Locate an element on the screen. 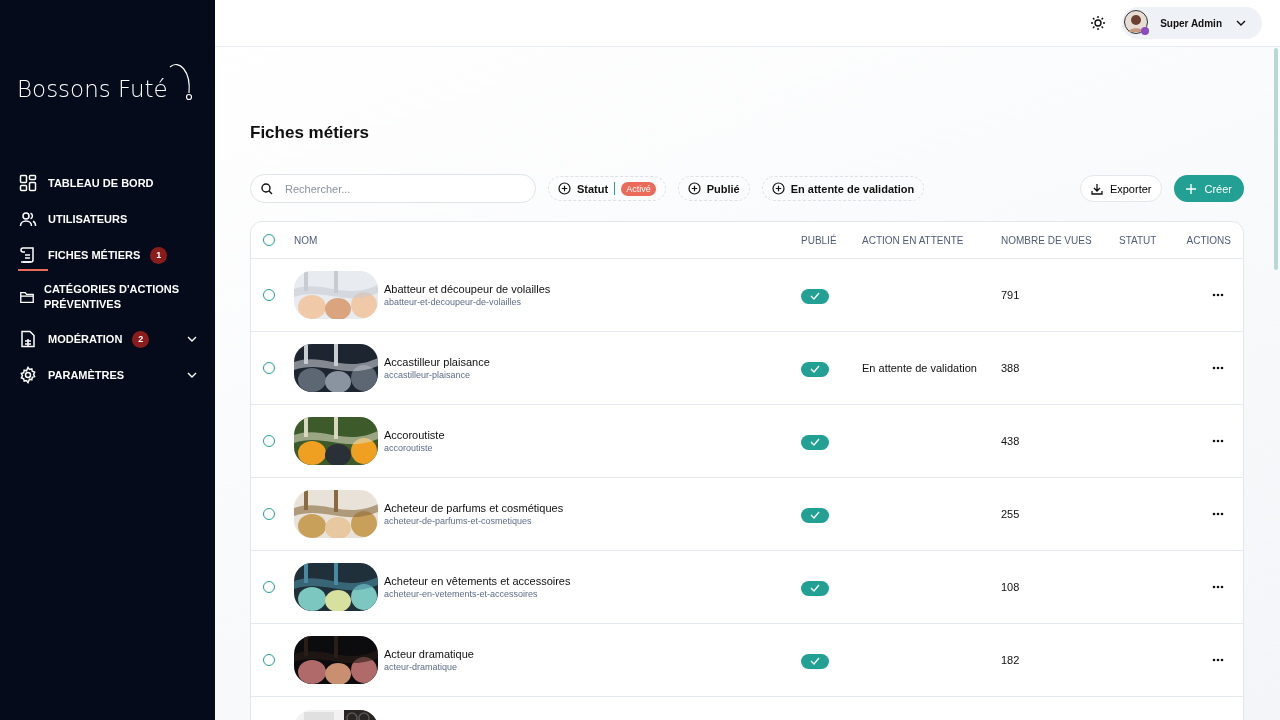 The width and height of the screenshot is (1280, 720). user-name: Super Admin is located at coordinates (1191, 23).